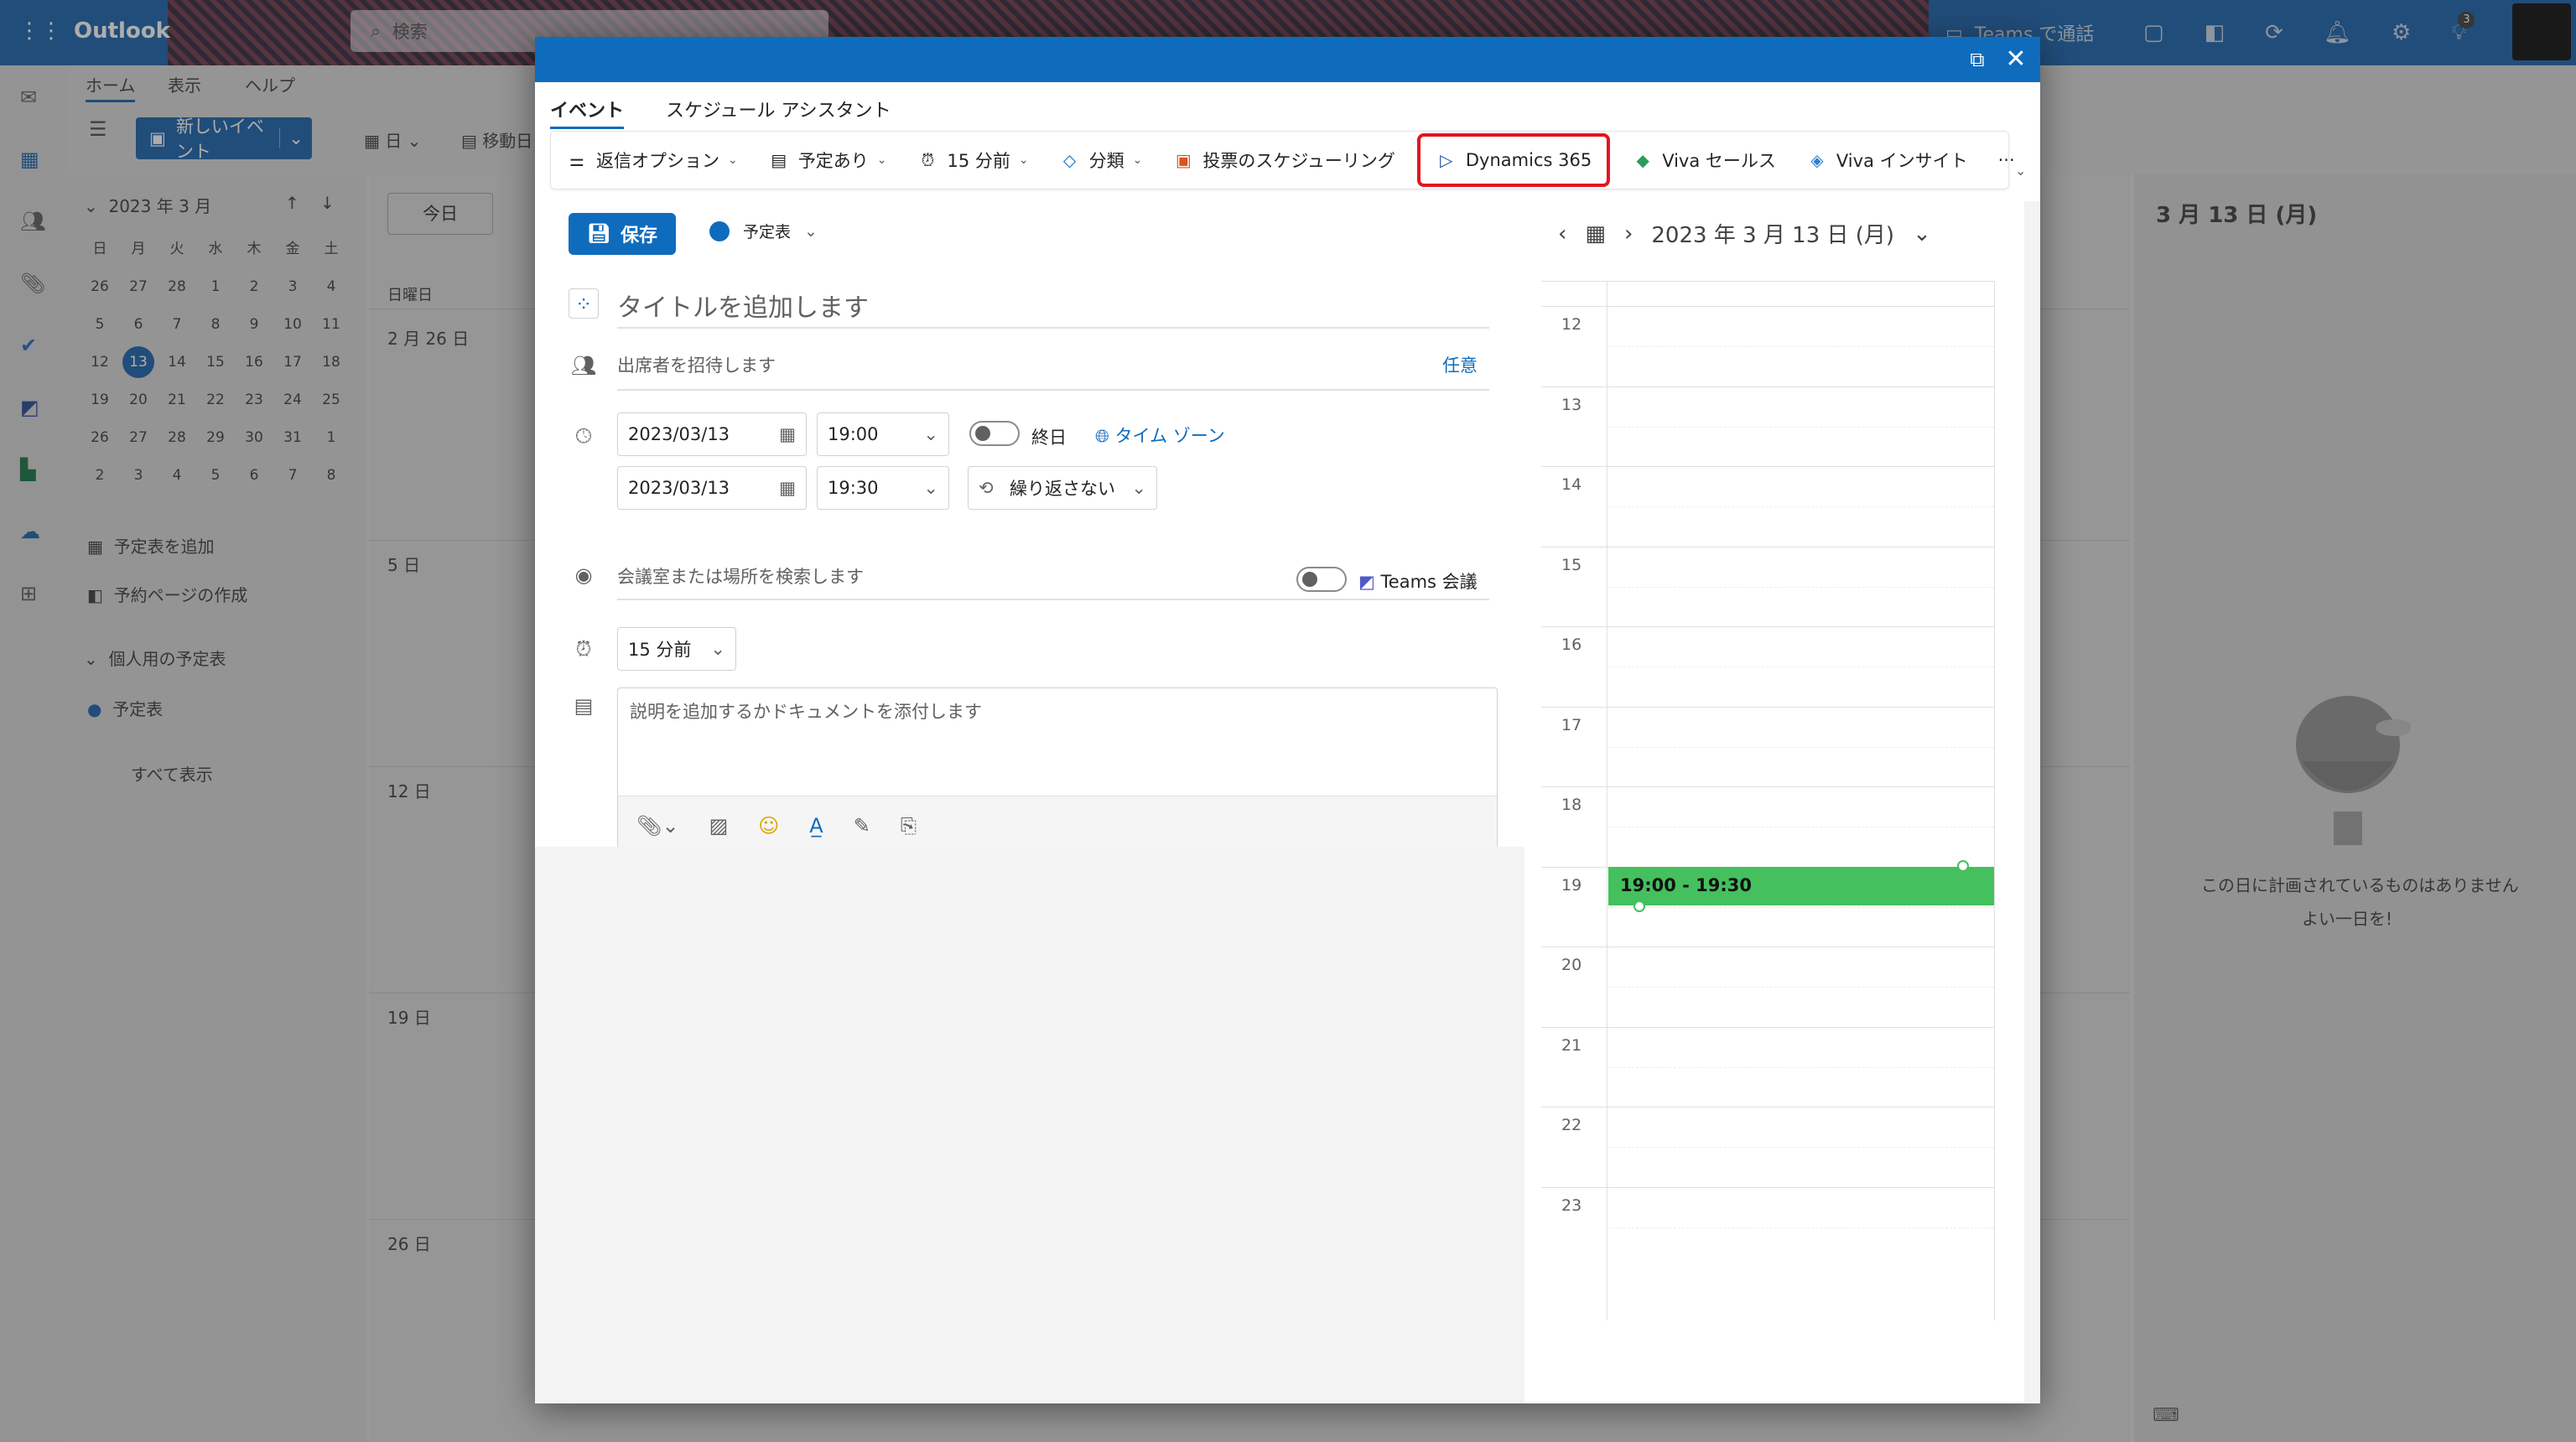 This screenshot has width=2576, height=1442. Describe the element at coordinates (583, 436) in the screenshot. I see `clock-icon: 🕓︎` at that location.